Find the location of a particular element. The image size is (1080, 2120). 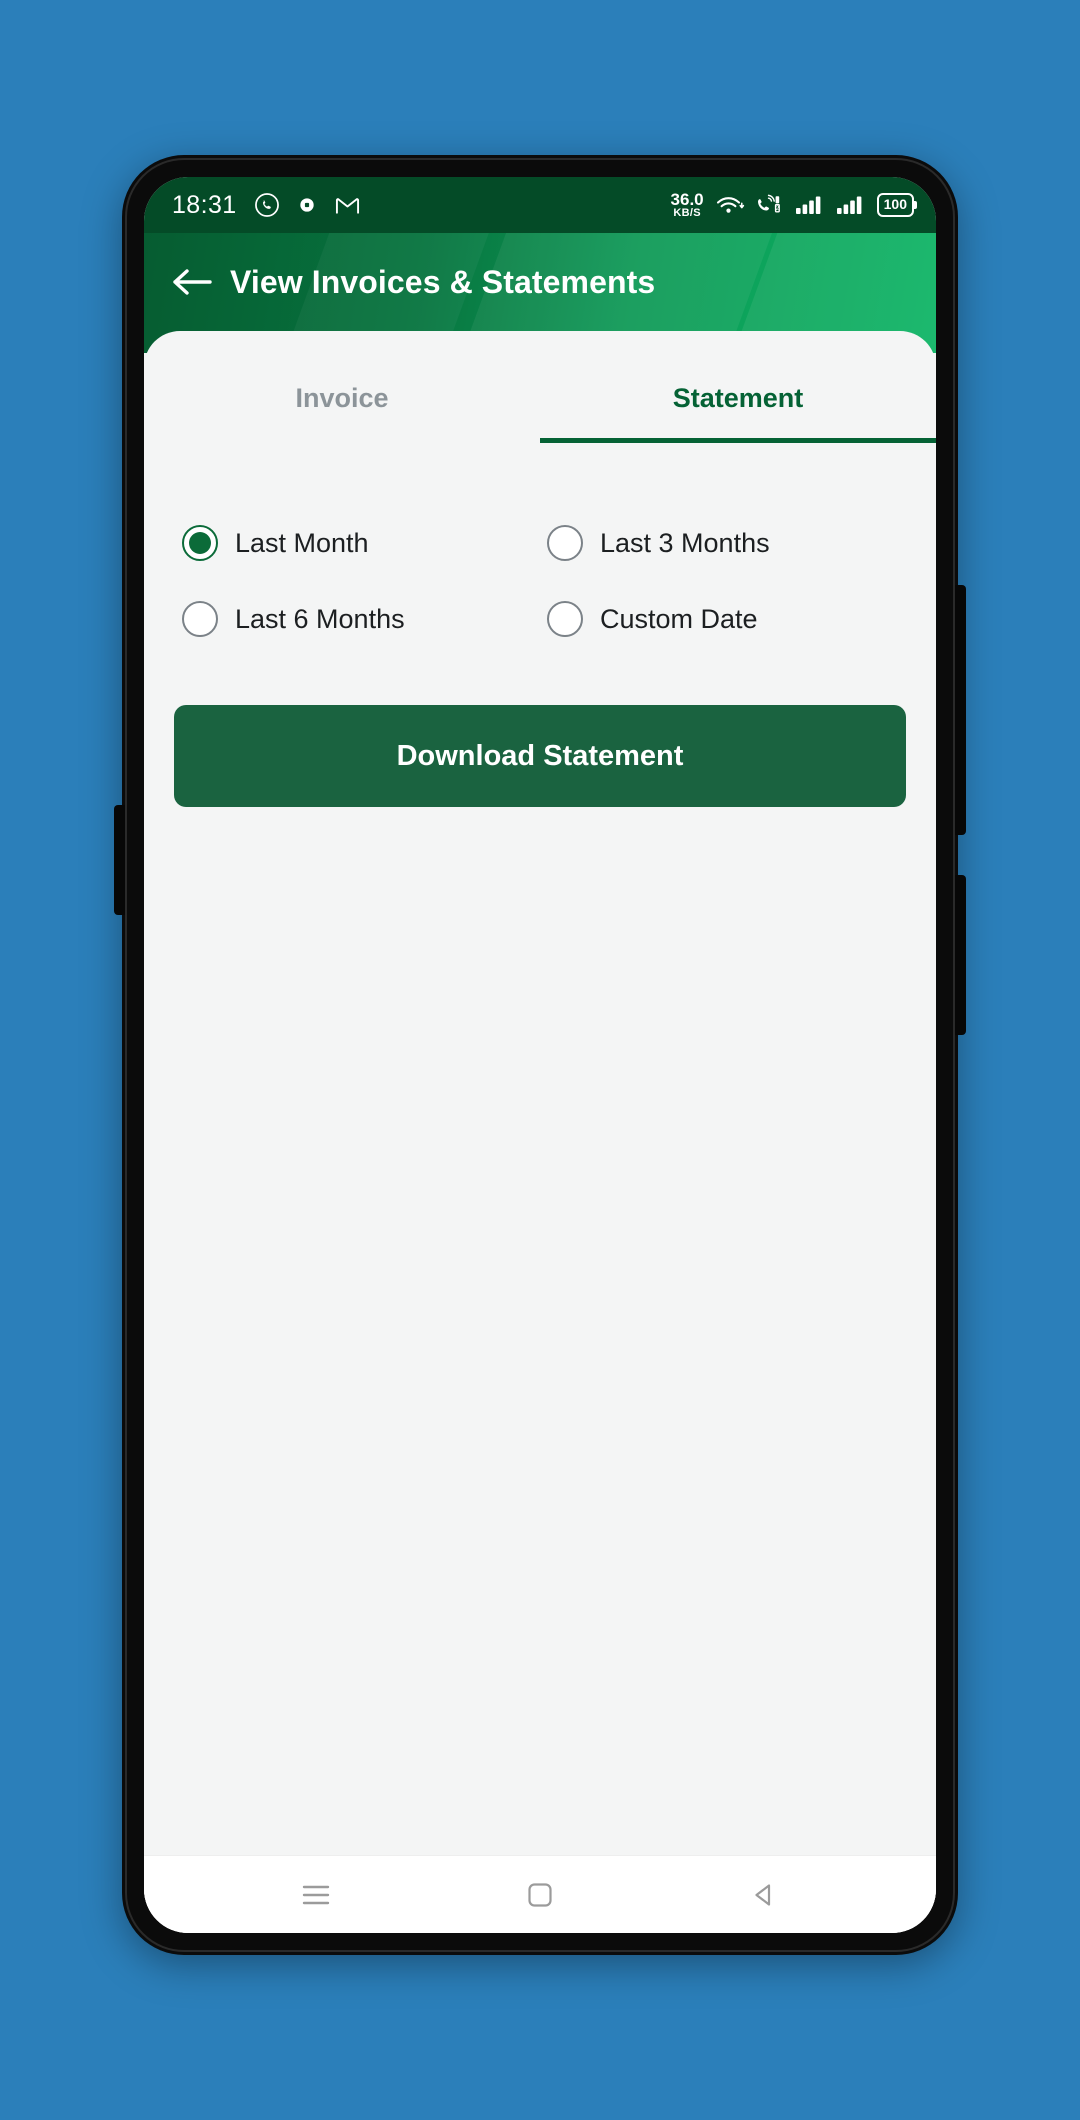

download-statement-button: Download Statement is located at coordinates (540, 756).